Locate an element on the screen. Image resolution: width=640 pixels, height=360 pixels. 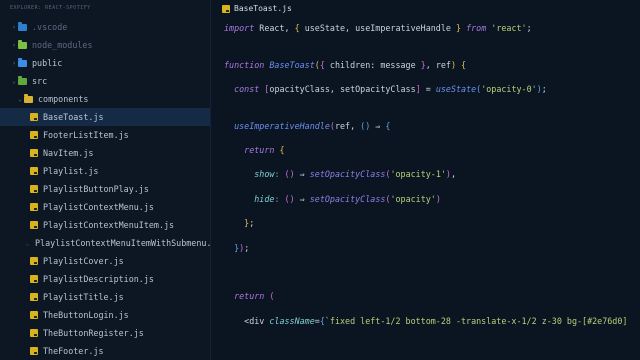
code-token: BaseToast is located at coordinates (292, 64).